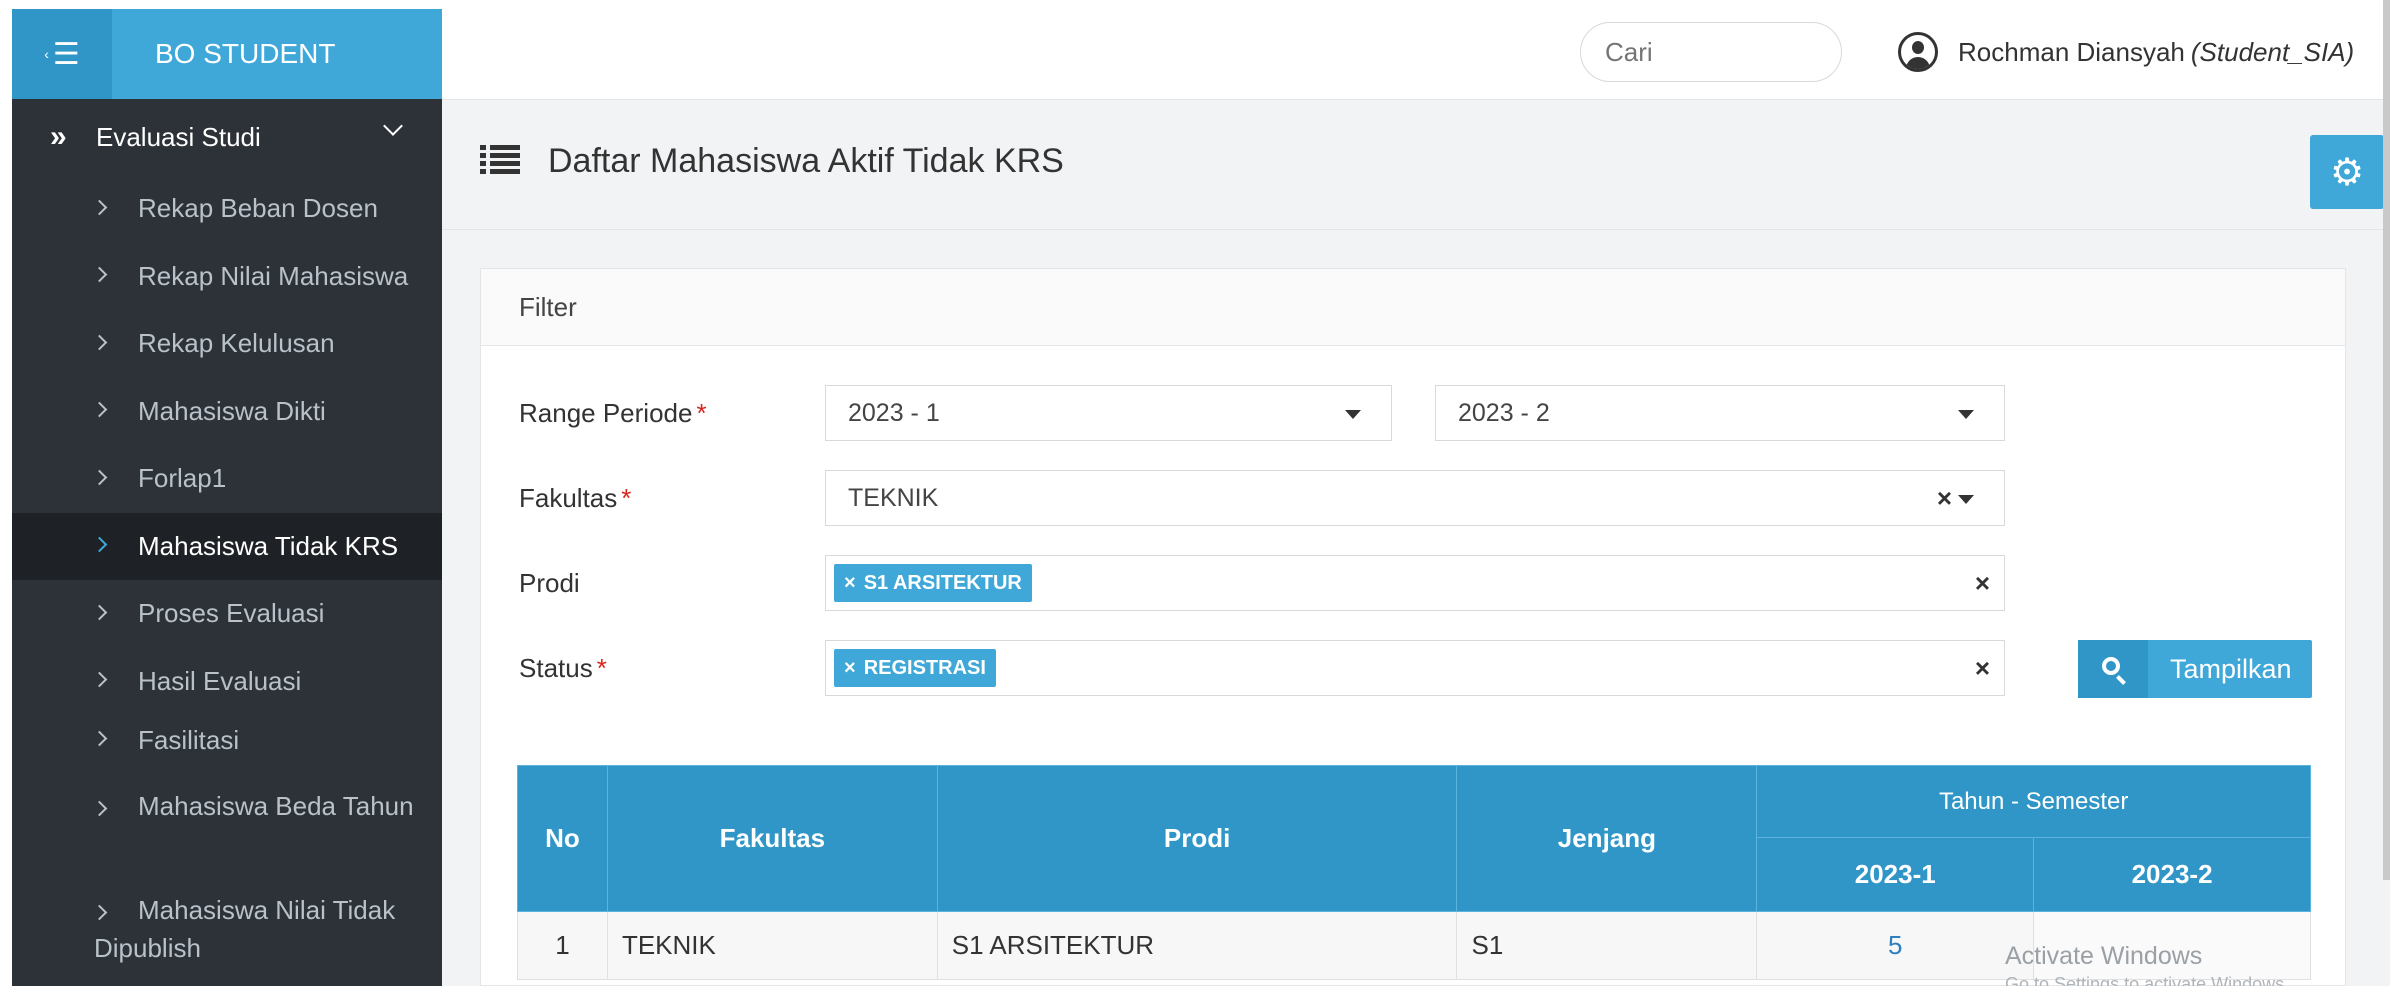 The height and width of the screenshot is (986, 2390). Describe the element at coordinates (2111, 666) in the screenshot. I see `search-icon` at that location.